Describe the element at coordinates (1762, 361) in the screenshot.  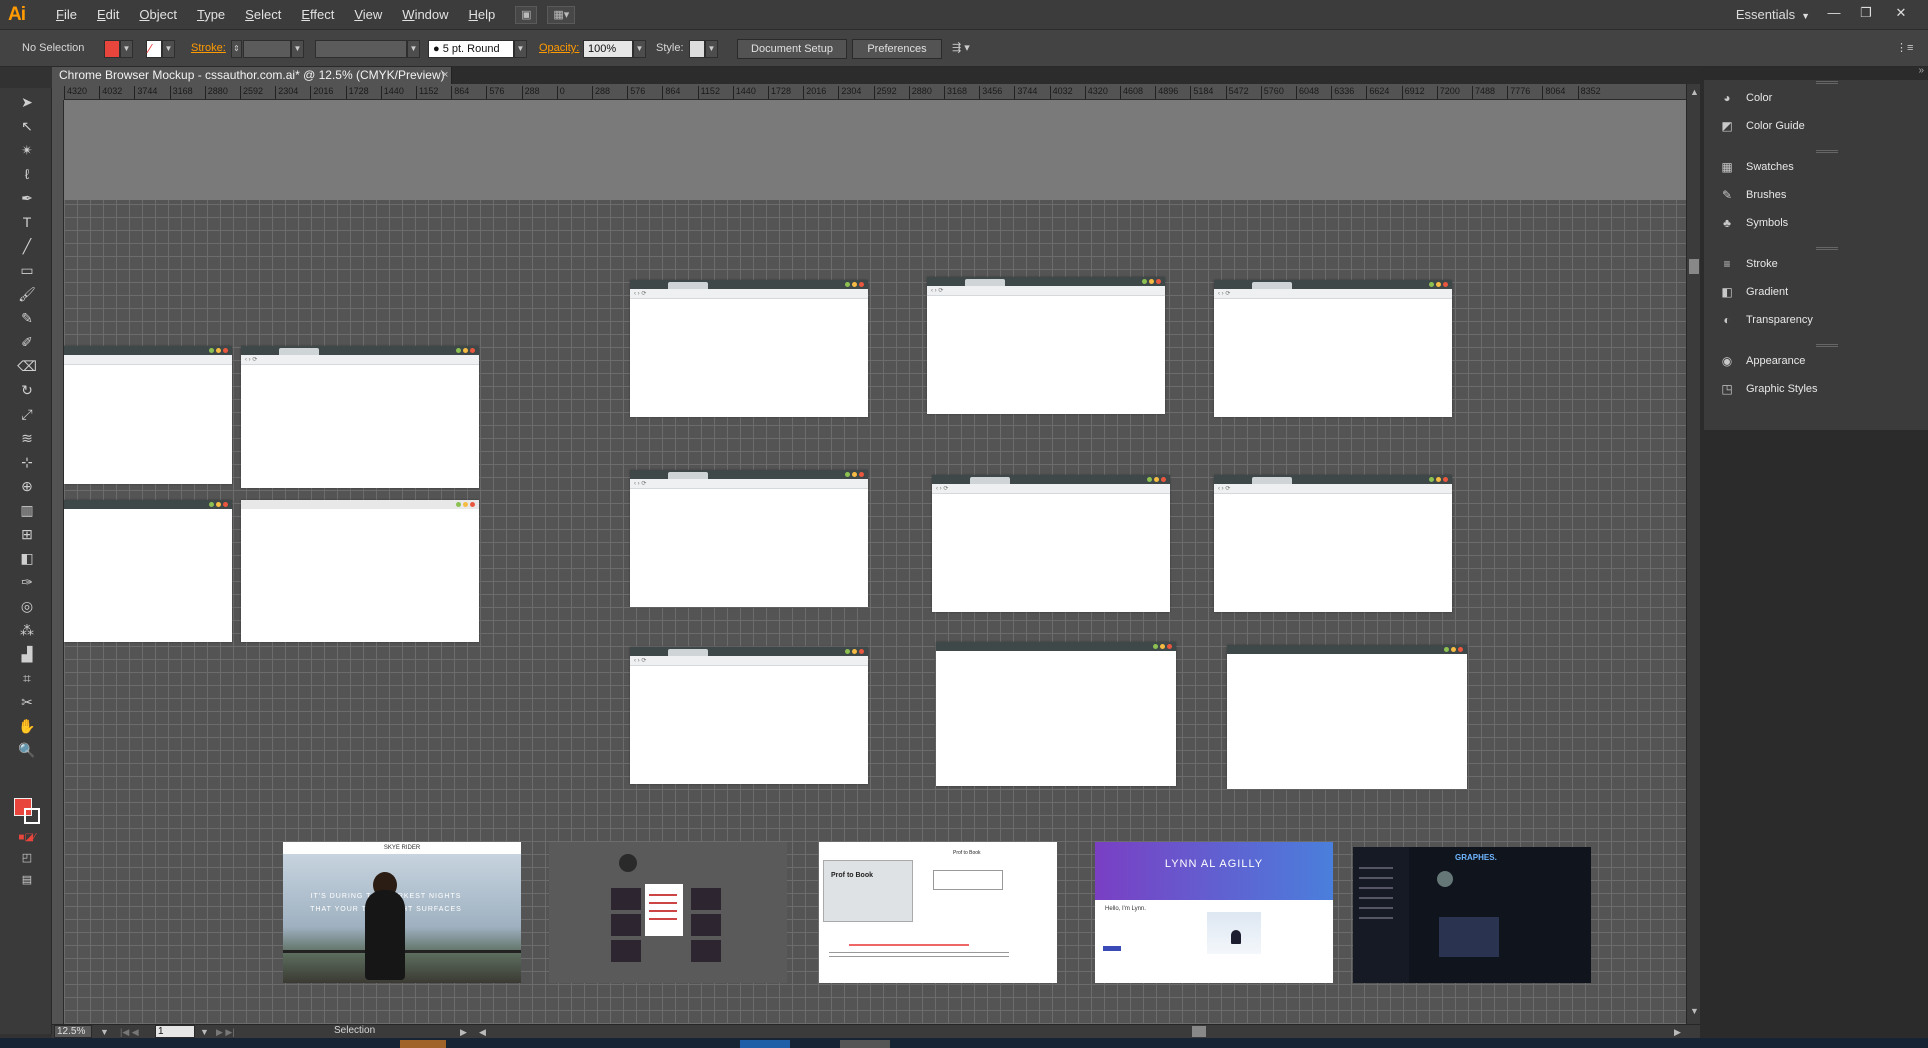
I see `panel-appearance: ◉ Appearance` at that location.